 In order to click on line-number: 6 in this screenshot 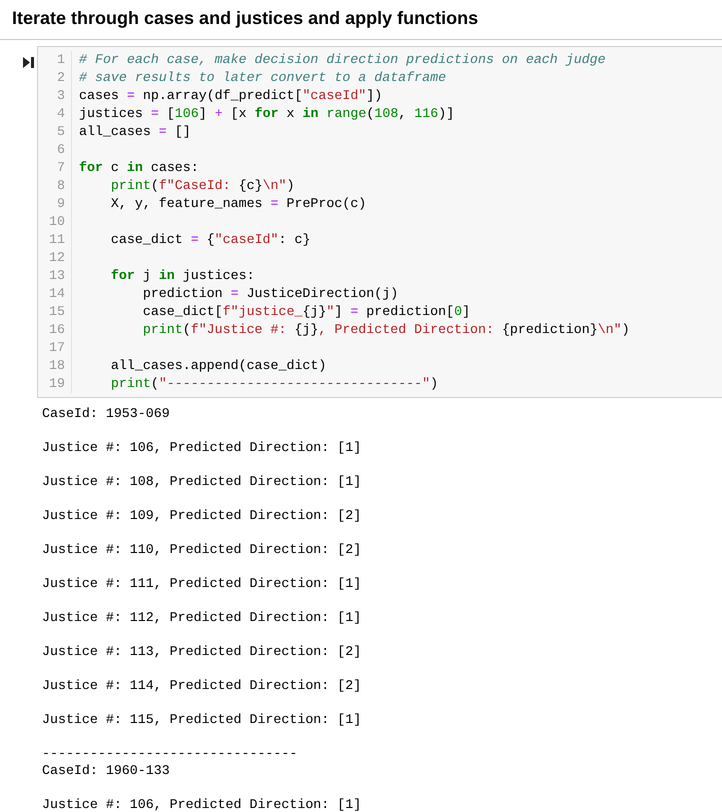, I will do `click(61, 150)`.